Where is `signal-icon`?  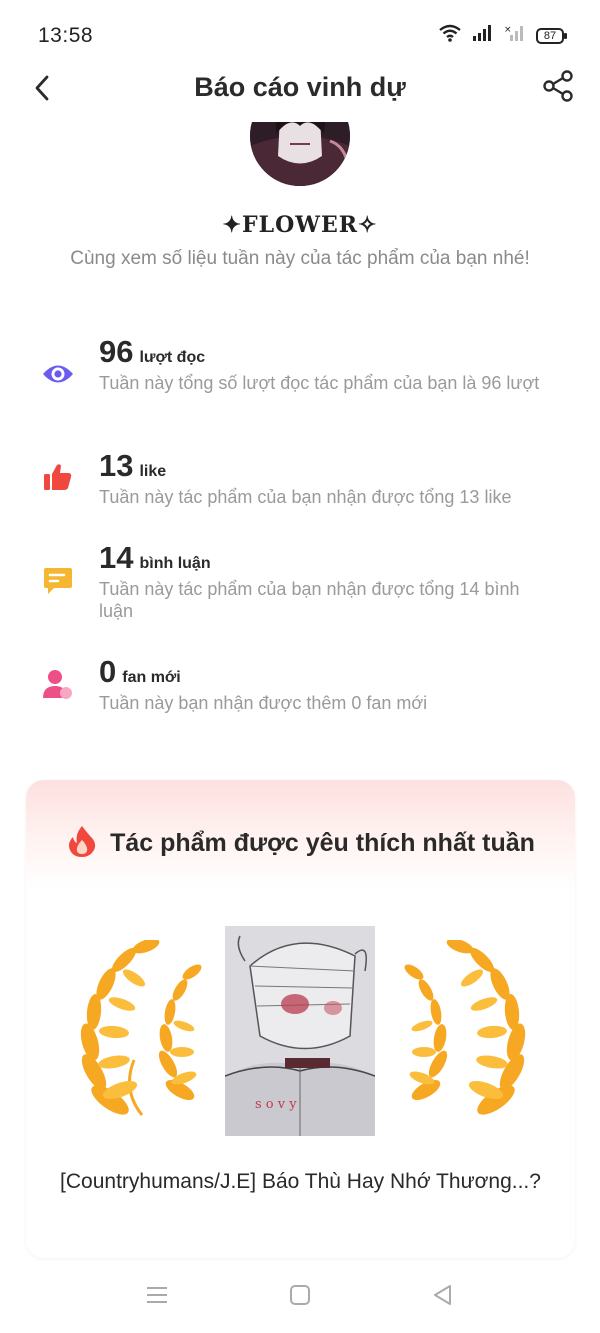
signal-icon is located at coordinates (483, 35).